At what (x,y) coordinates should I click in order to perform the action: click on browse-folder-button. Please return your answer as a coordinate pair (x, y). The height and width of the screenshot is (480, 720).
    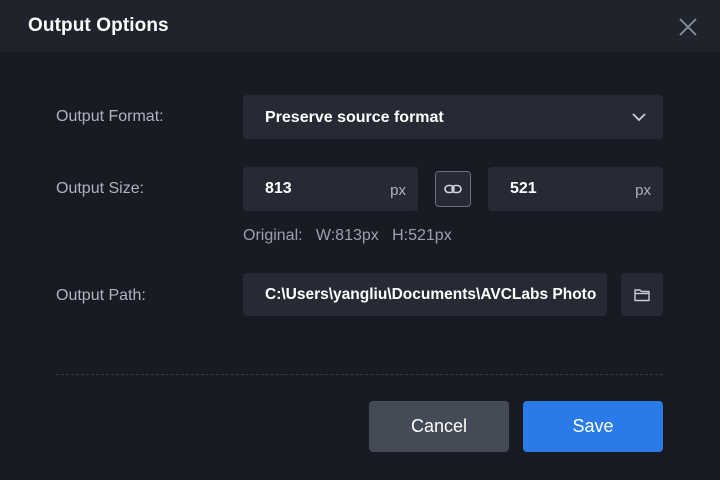
    Looking at the image, I should click on (642, 294).